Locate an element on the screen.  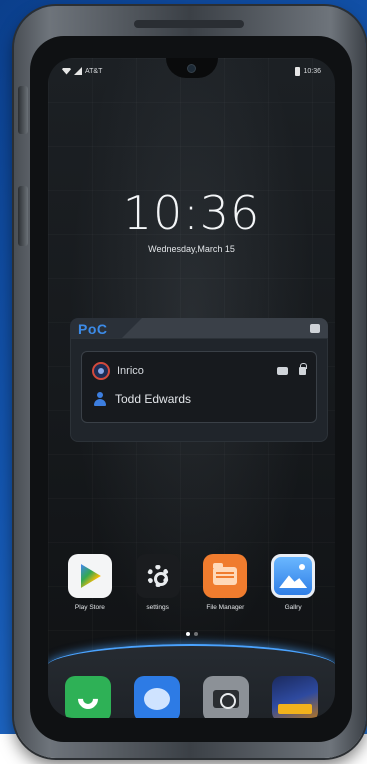
clock-date: Wednesday,March 15 is located at coordinates (191, 249).